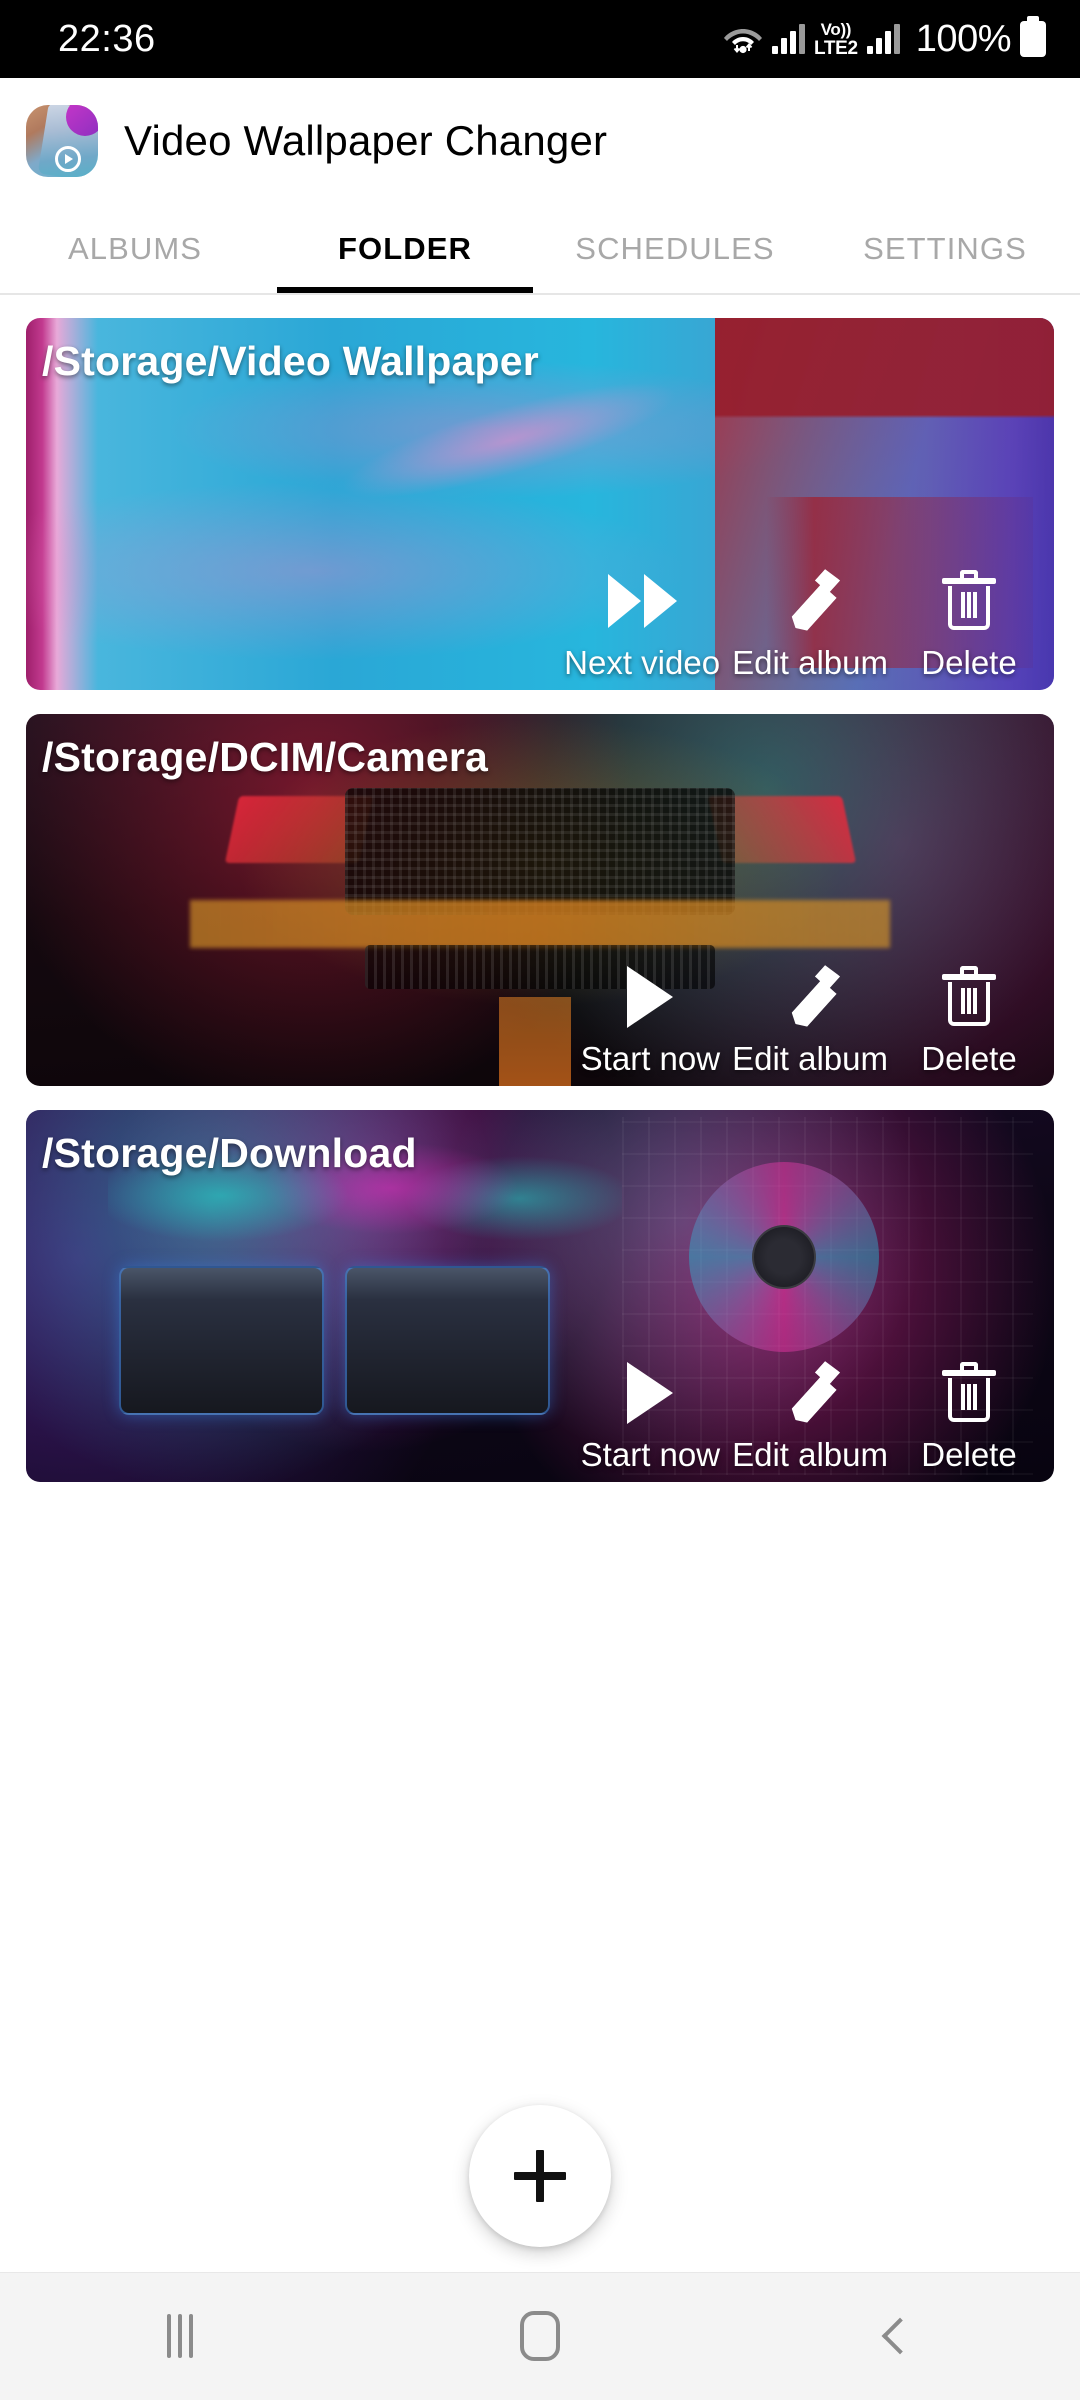 The image size is (1080, 2400). What do you see at coordinates (290, 361) in the screenshot?
I see `folder-path-label: /Storage/Video Wallpaper` at bounding box center [290, 361].